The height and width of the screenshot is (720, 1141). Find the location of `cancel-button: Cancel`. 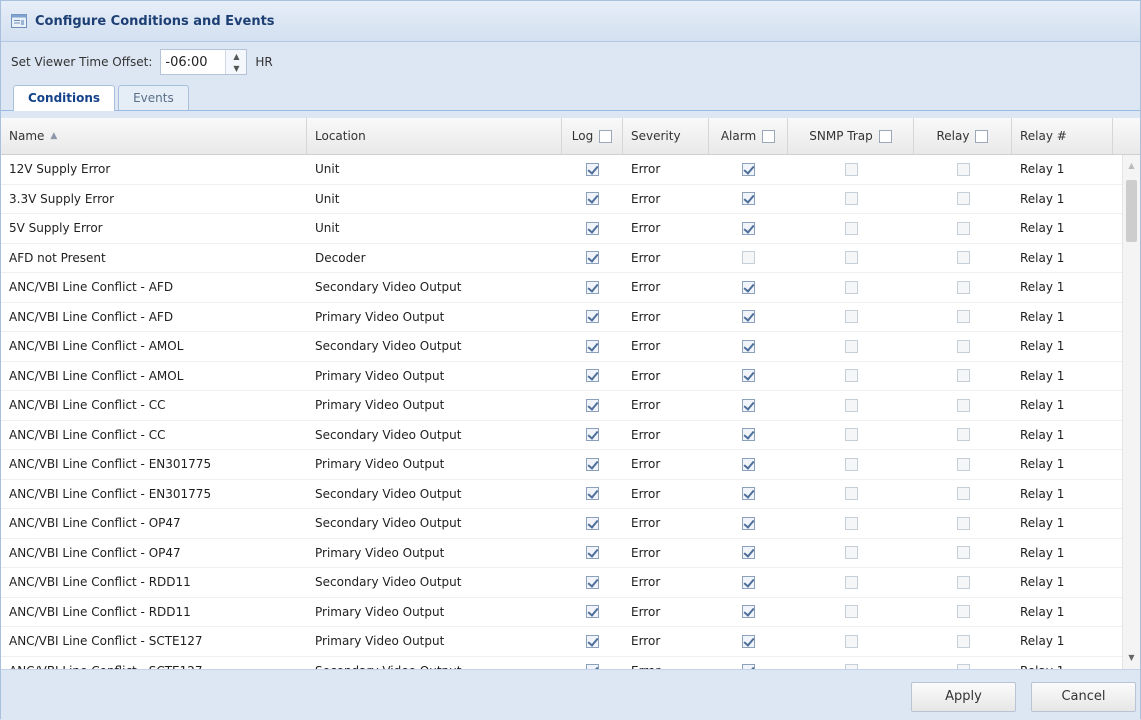

cancel-button: Cancel is located at coordinates (1083, 697).